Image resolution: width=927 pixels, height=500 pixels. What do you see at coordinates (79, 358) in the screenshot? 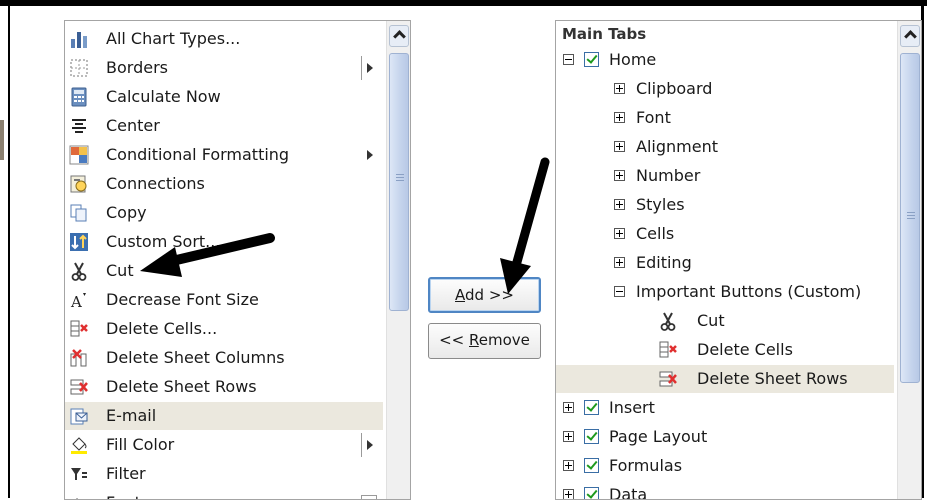
I see `delete-columns-icon` at bounding box center [79, 358].